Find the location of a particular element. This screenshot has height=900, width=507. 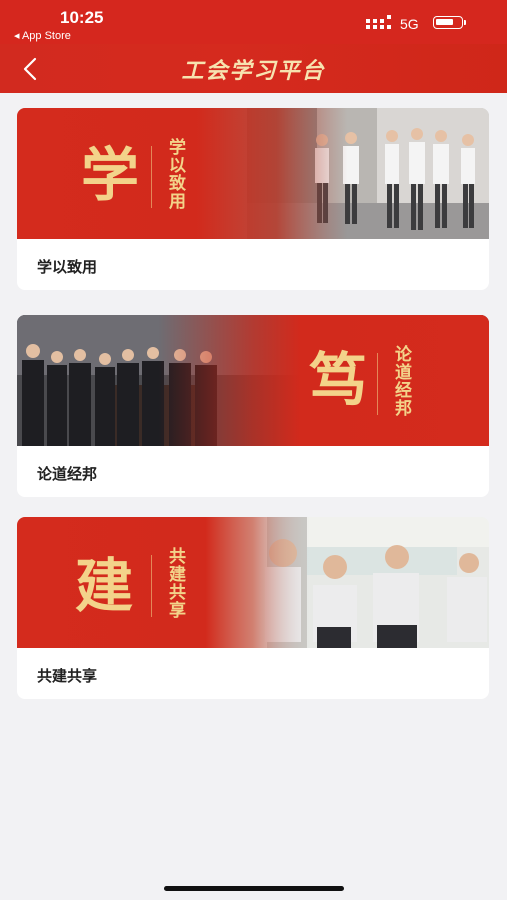

back-to-app-store-link: ◂ App Store is located at coordinates (42, 35).